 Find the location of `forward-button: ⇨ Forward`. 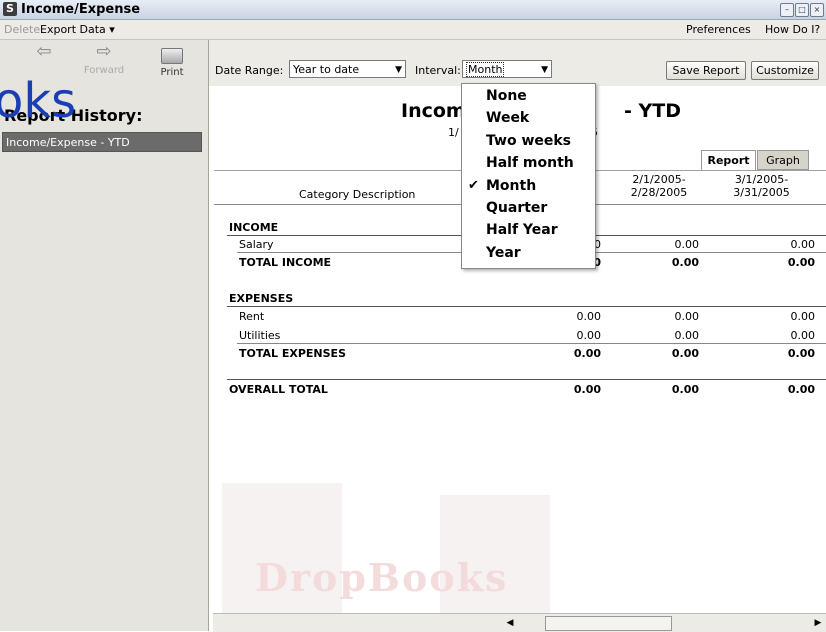

forward-button: ⇨ Forward is located at coordinates (104, 68).